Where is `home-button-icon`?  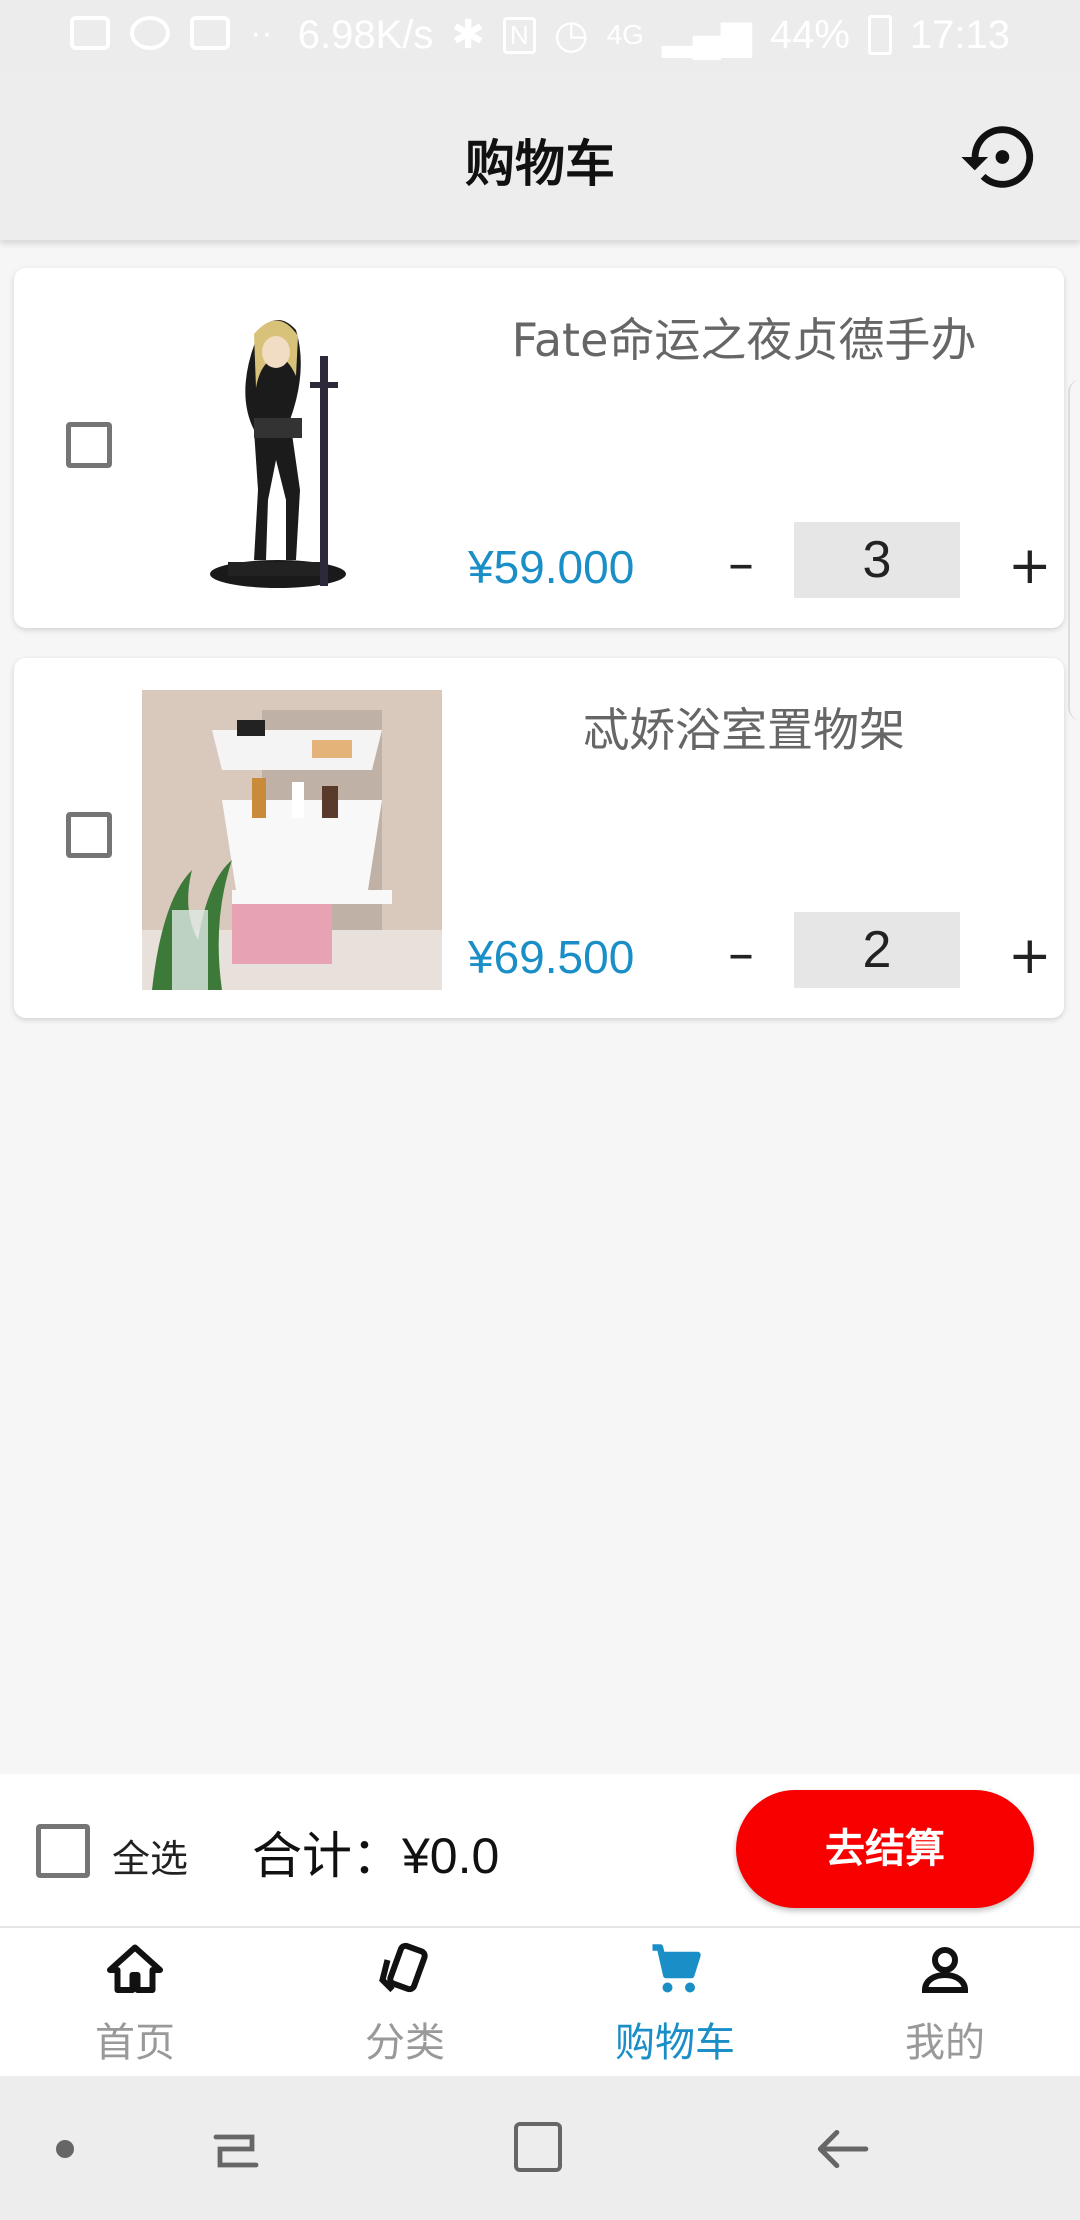
home-button-icon is located at coordinates (538, 2147).